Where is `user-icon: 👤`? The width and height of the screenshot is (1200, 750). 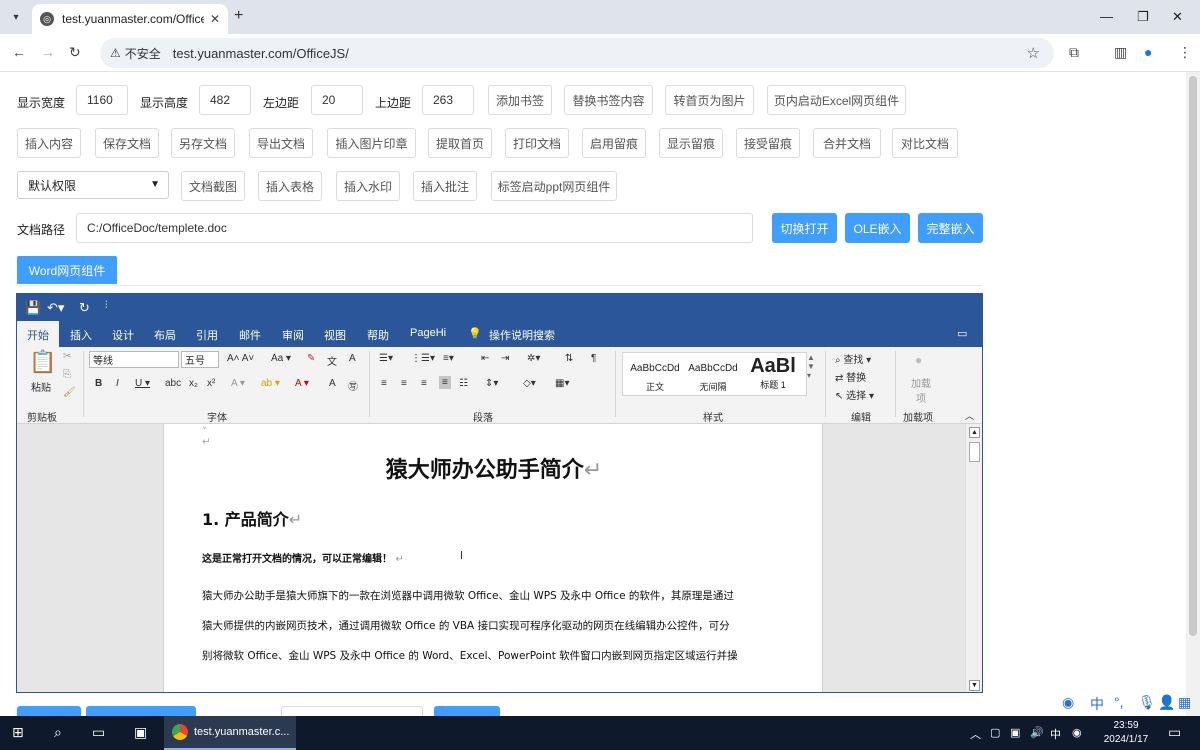 user-icon: 👤 is located at coordinates (1166, 702).